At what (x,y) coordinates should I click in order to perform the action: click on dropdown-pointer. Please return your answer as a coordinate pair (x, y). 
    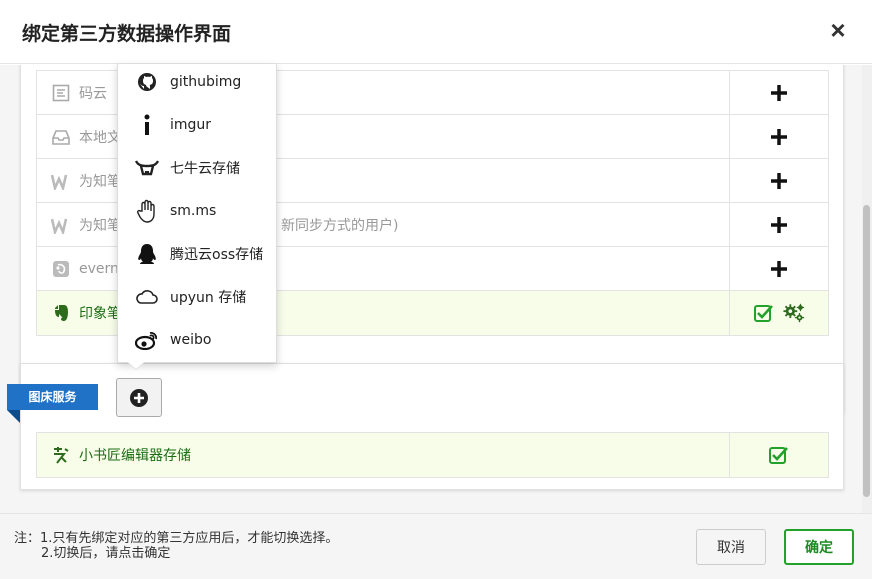
    Looking at the image, I should click on (136, 365).